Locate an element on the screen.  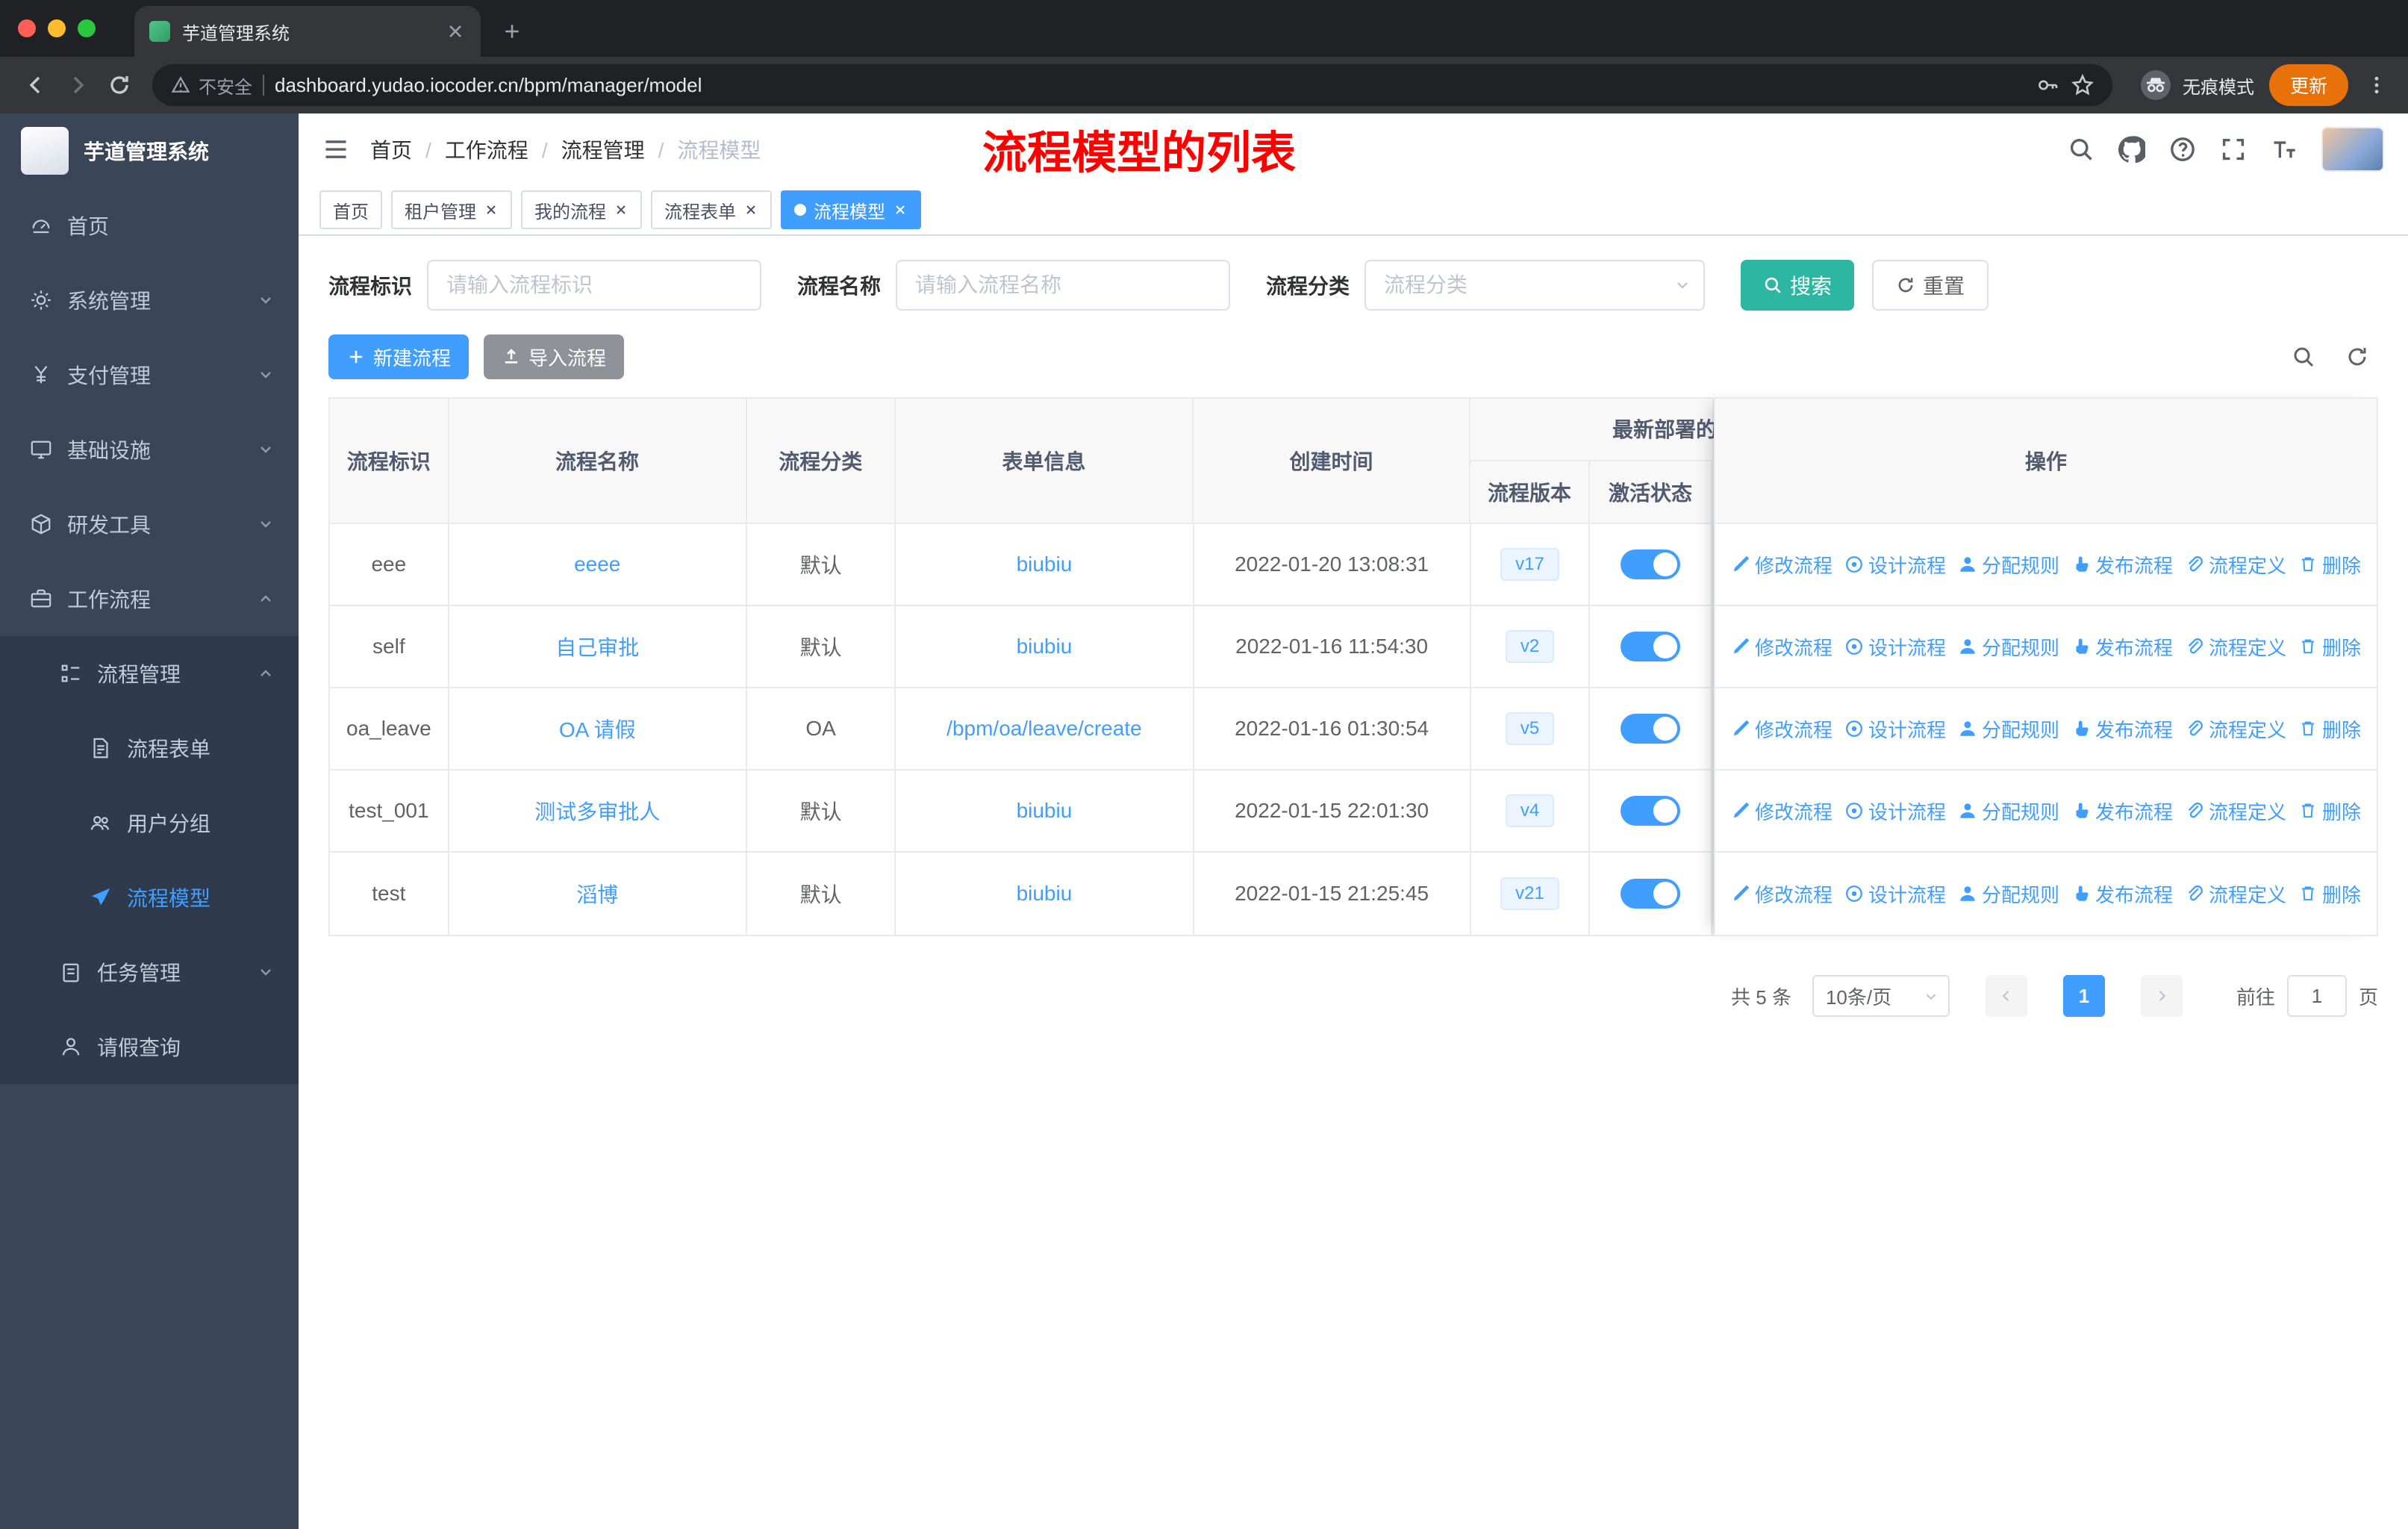
process-id-input is located at coordinates (594, 285).